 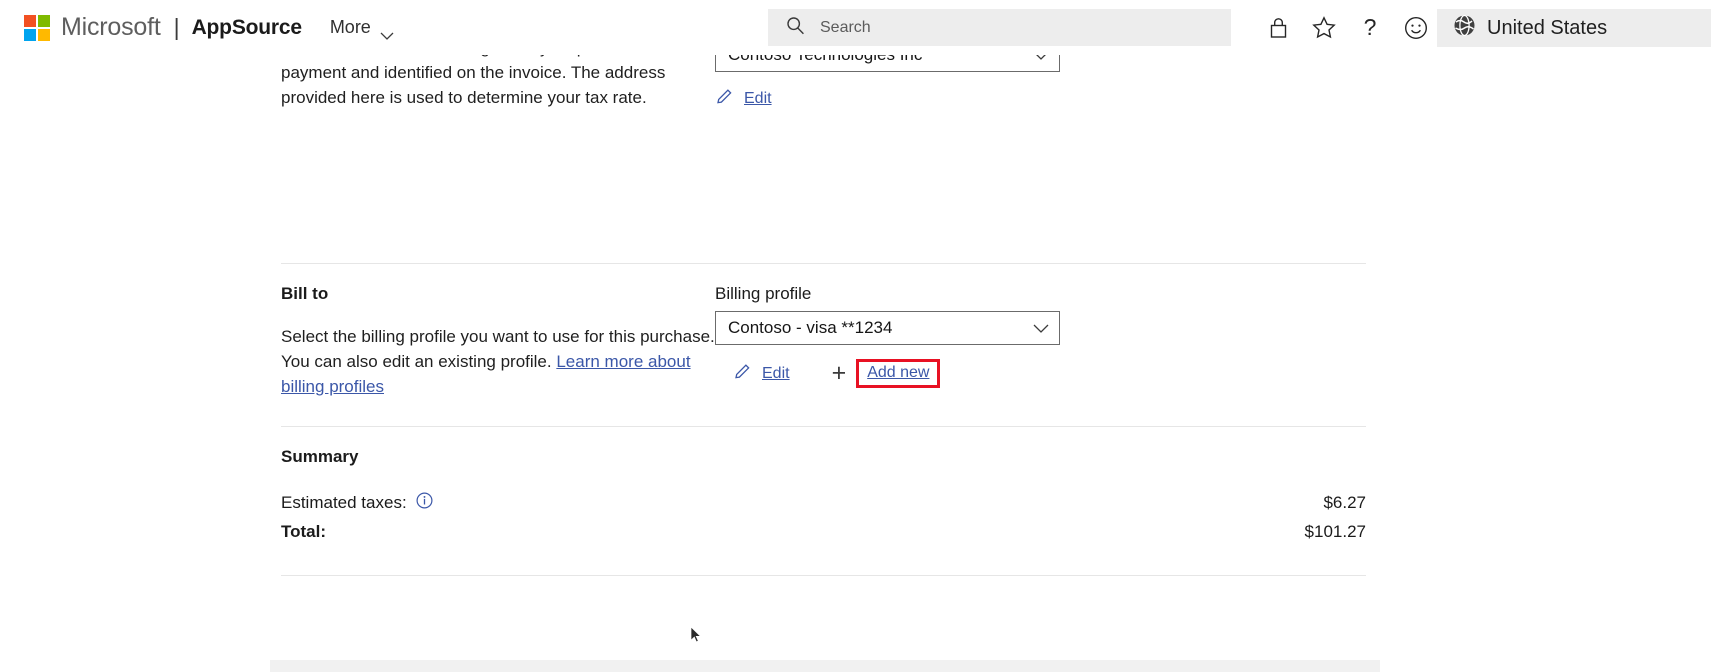 I want to click on estimated-taxes-value: $6.27, so click(x=1344, y=502).